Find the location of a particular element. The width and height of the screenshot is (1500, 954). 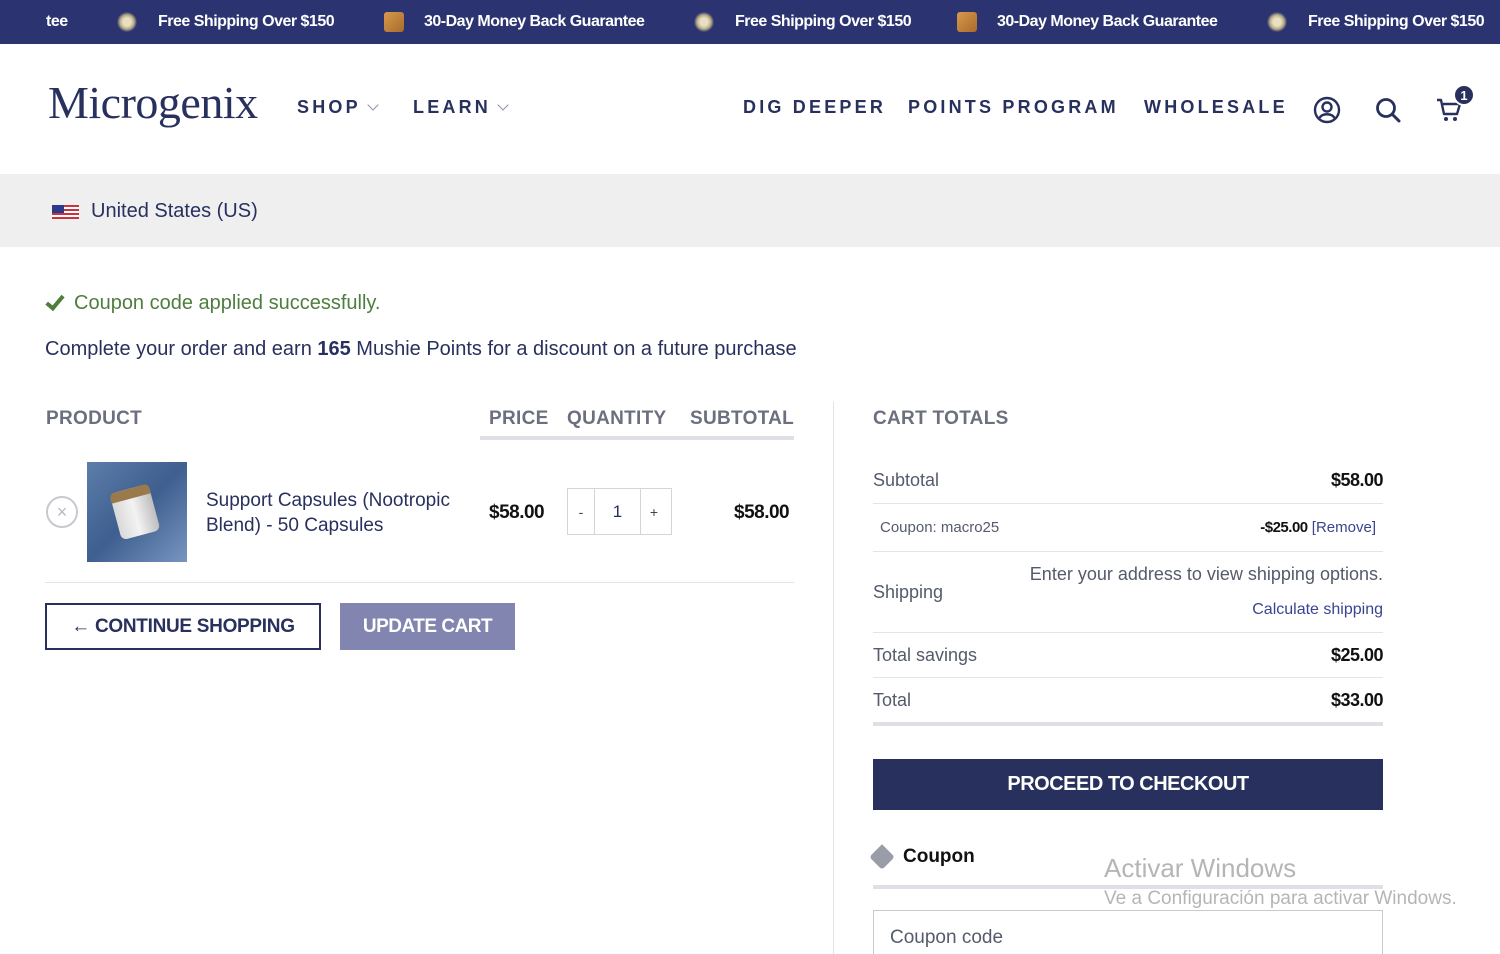

header-subtotal: SUBTOTAL is located at coordinates (742, 418).